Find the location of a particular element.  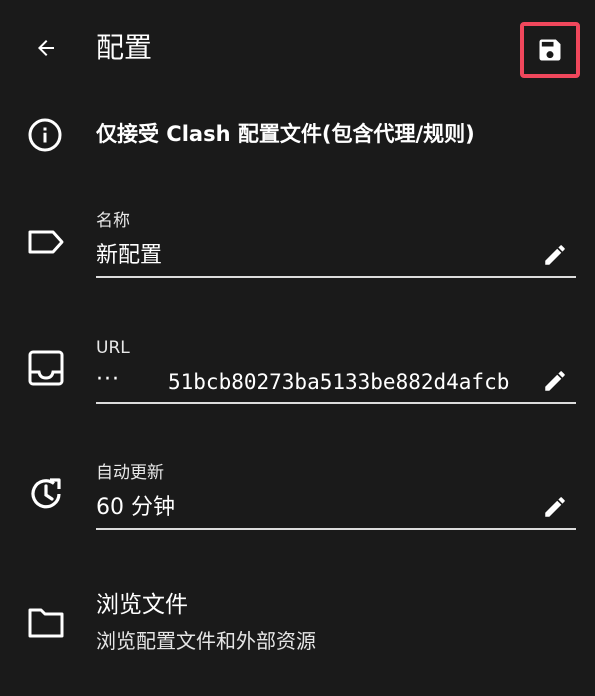

edit-name-button is located at coordinates (555, 255).